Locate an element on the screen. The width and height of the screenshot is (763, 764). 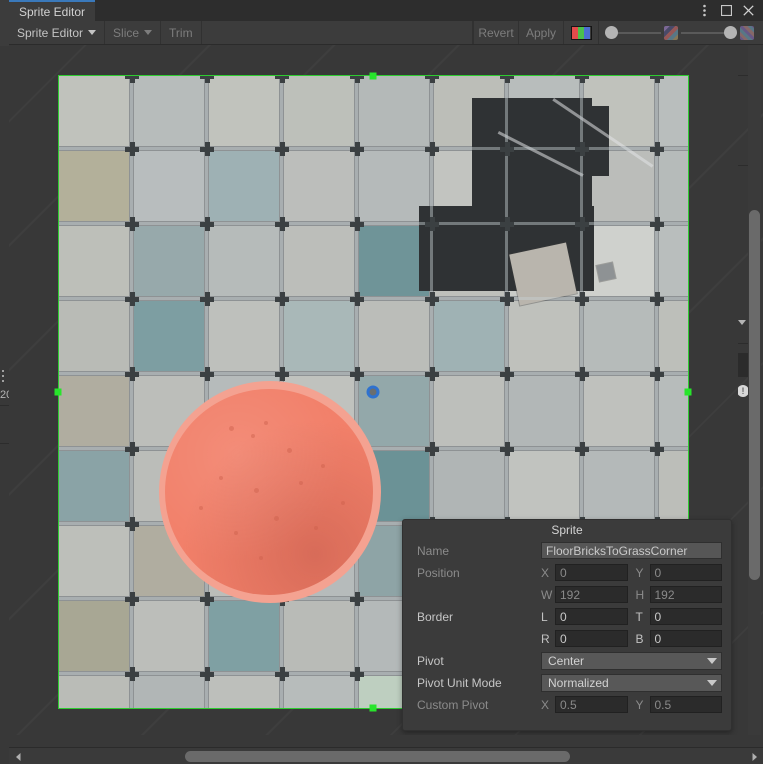
selection-handle-top-center is located at coordinates (373, 76).